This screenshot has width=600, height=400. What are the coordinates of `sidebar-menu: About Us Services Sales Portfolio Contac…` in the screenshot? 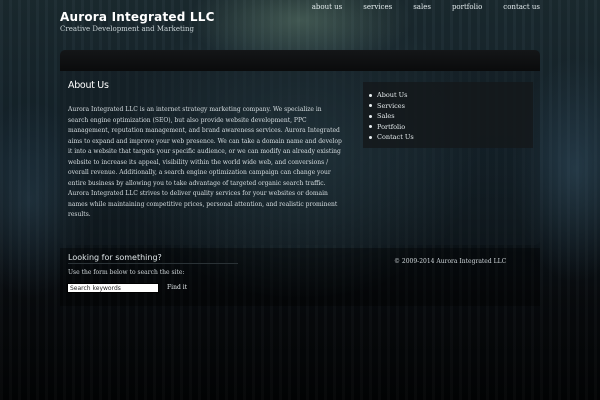 It's located at (448, 115).